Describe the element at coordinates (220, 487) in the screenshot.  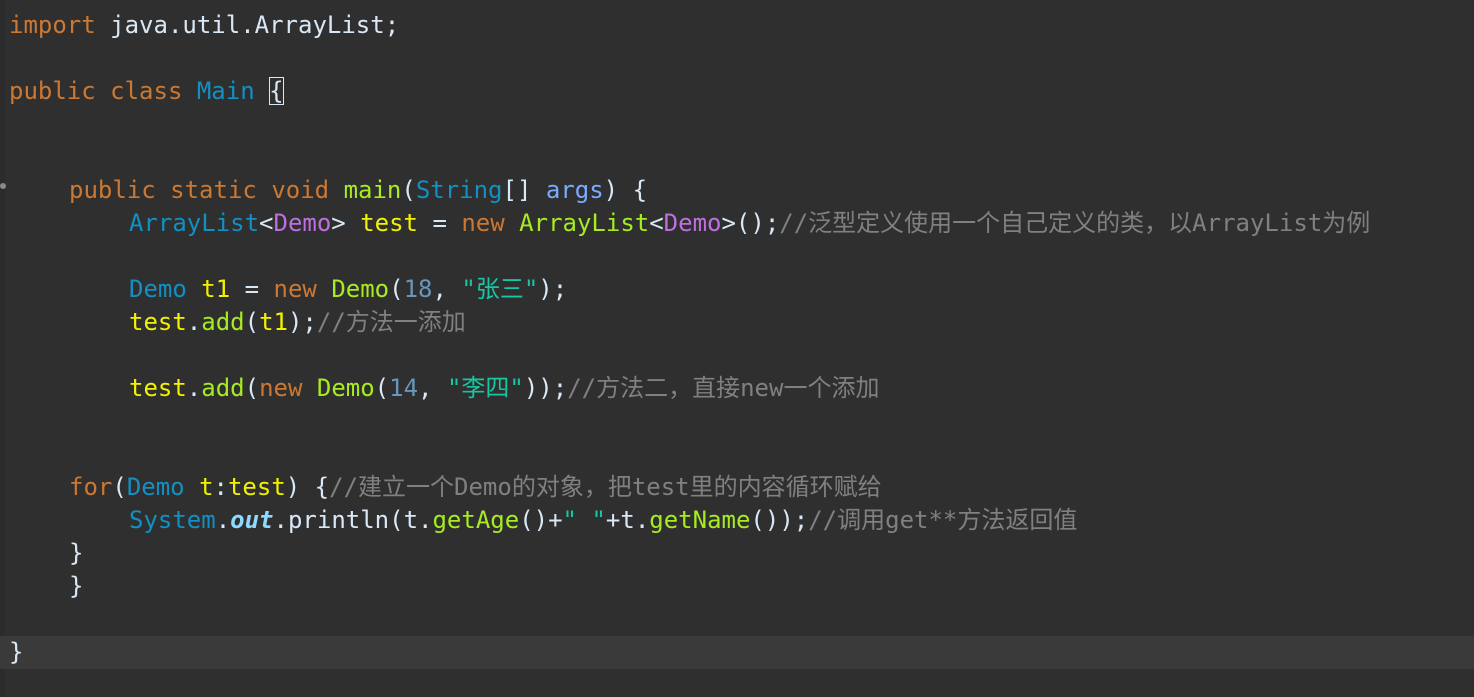
I see `colon: :` at that location.